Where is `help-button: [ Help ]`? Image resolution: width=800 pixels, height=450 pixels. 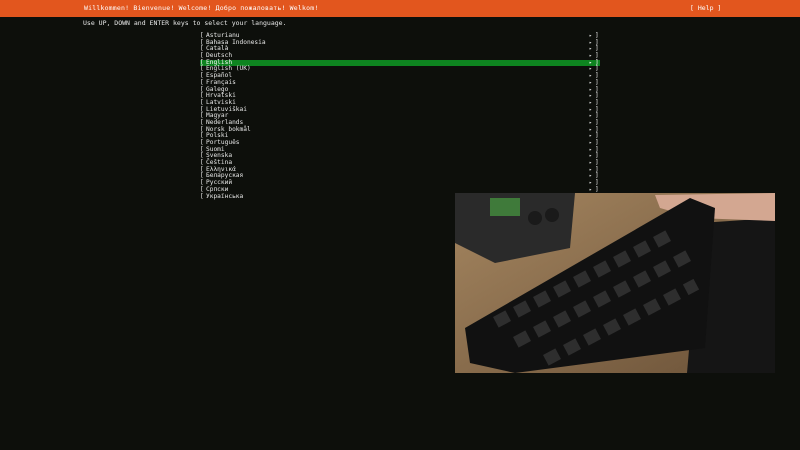
help-button: [ Help ] is located at coordinates (705, 8).